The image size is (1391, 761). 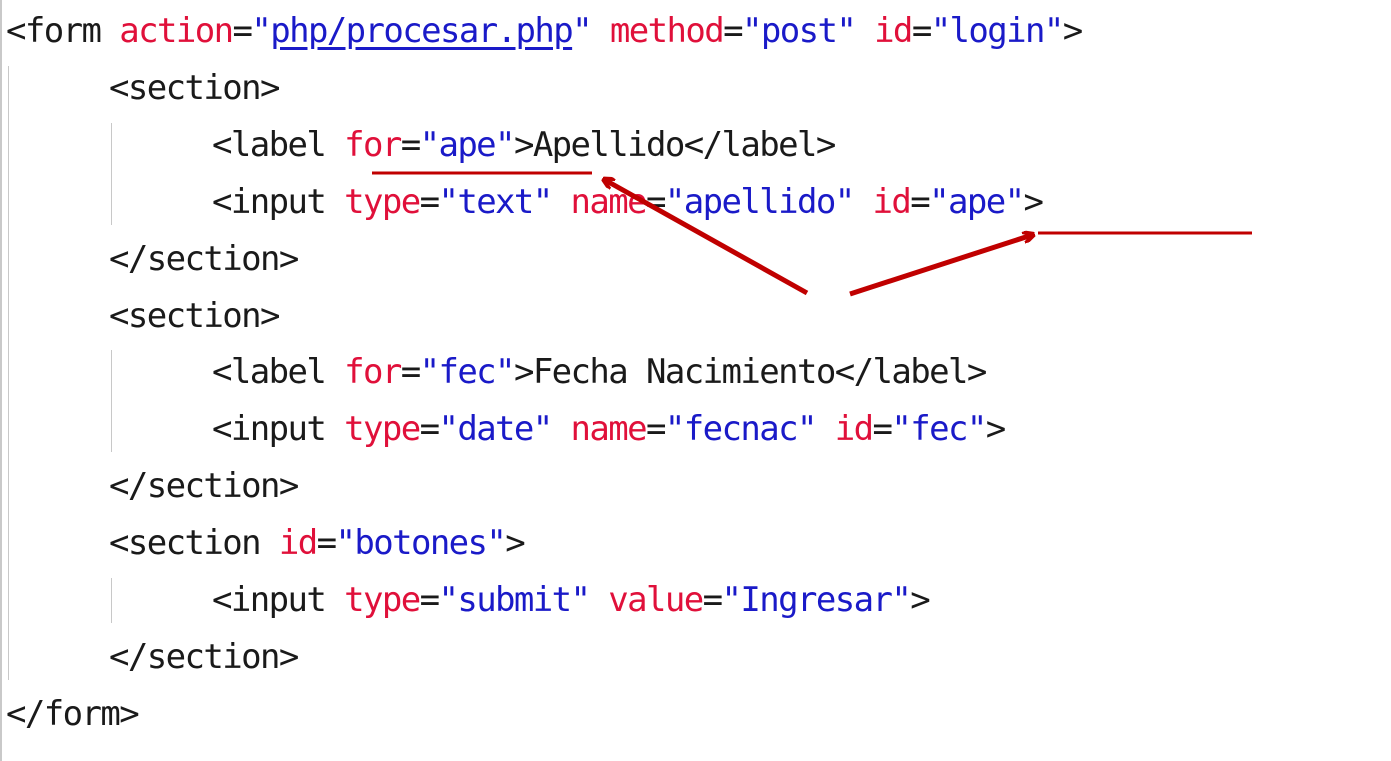 I want to click on code-line: </form>, so click(x=73, y=714).